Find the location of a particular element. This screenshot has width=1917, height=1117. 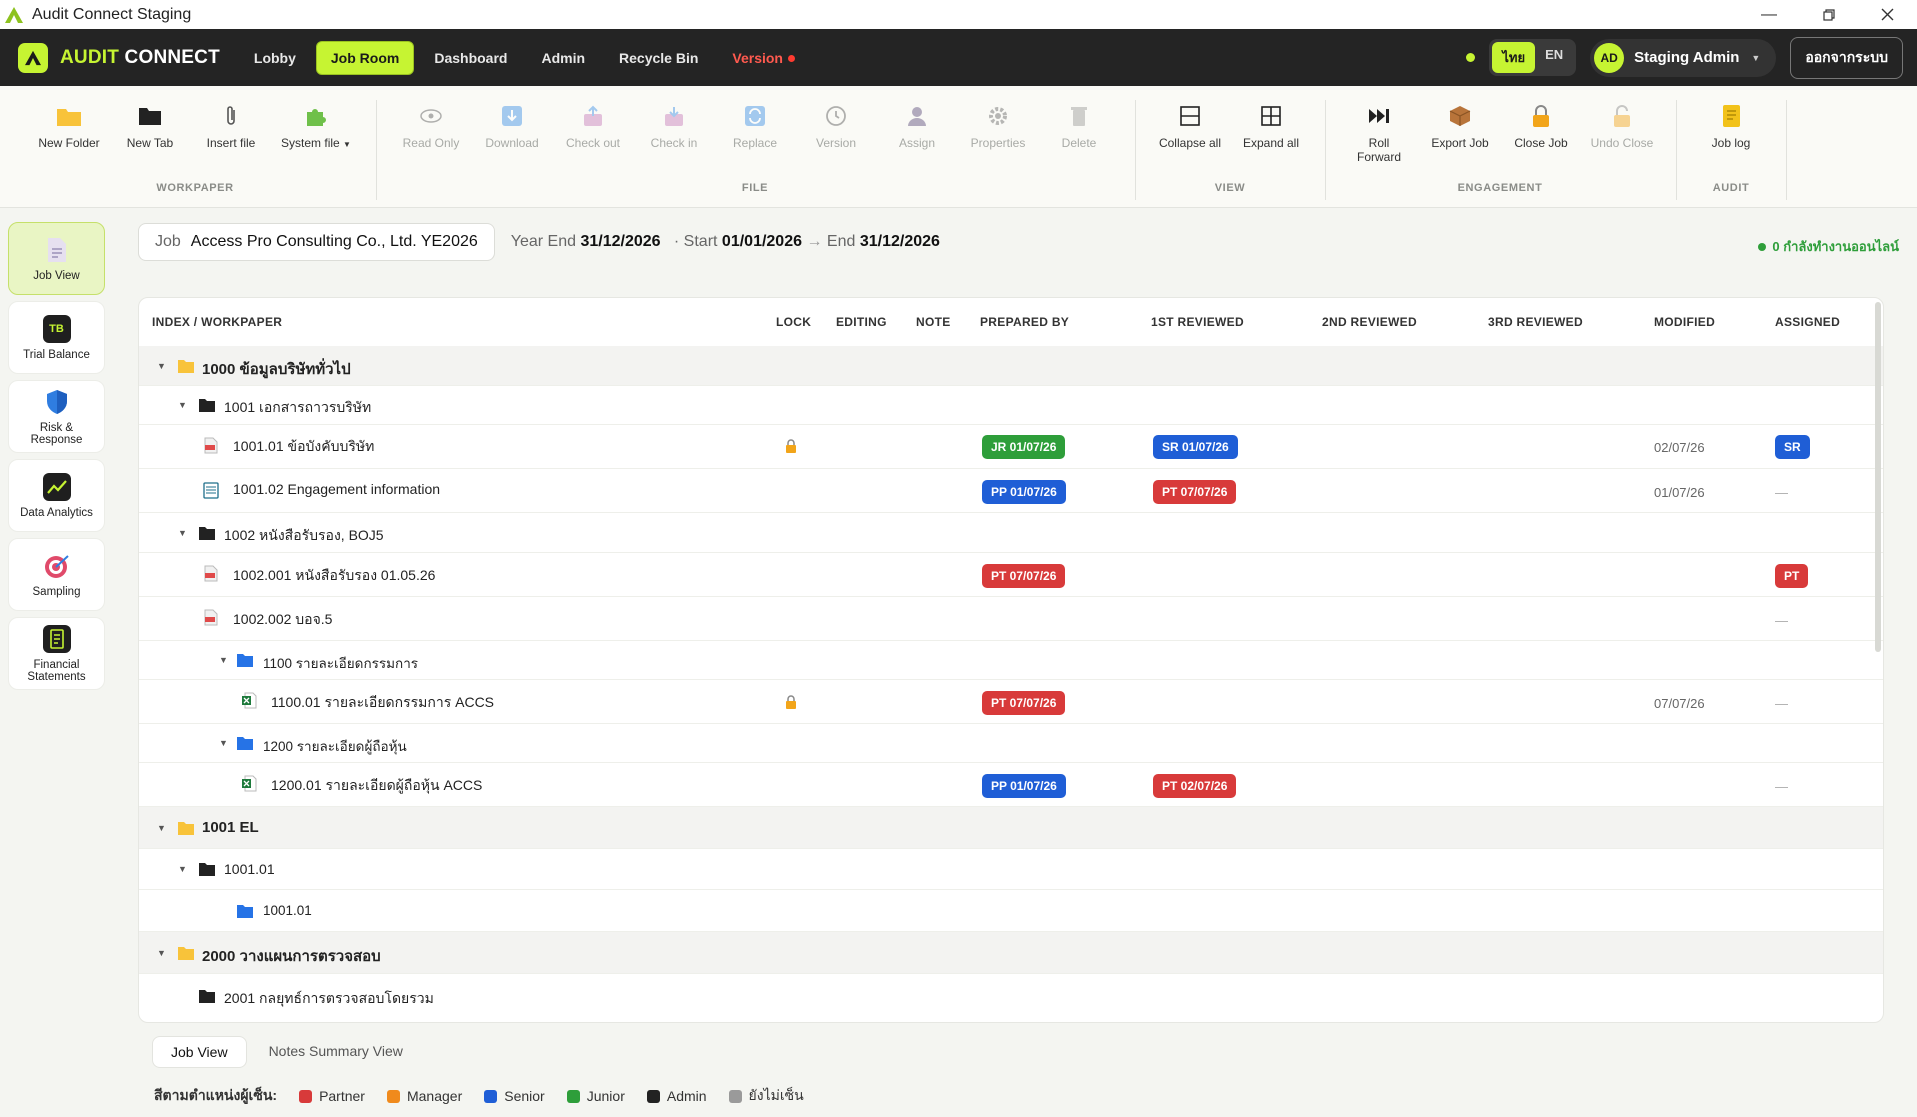

version-button: Version is located at coordinates (836, 125).